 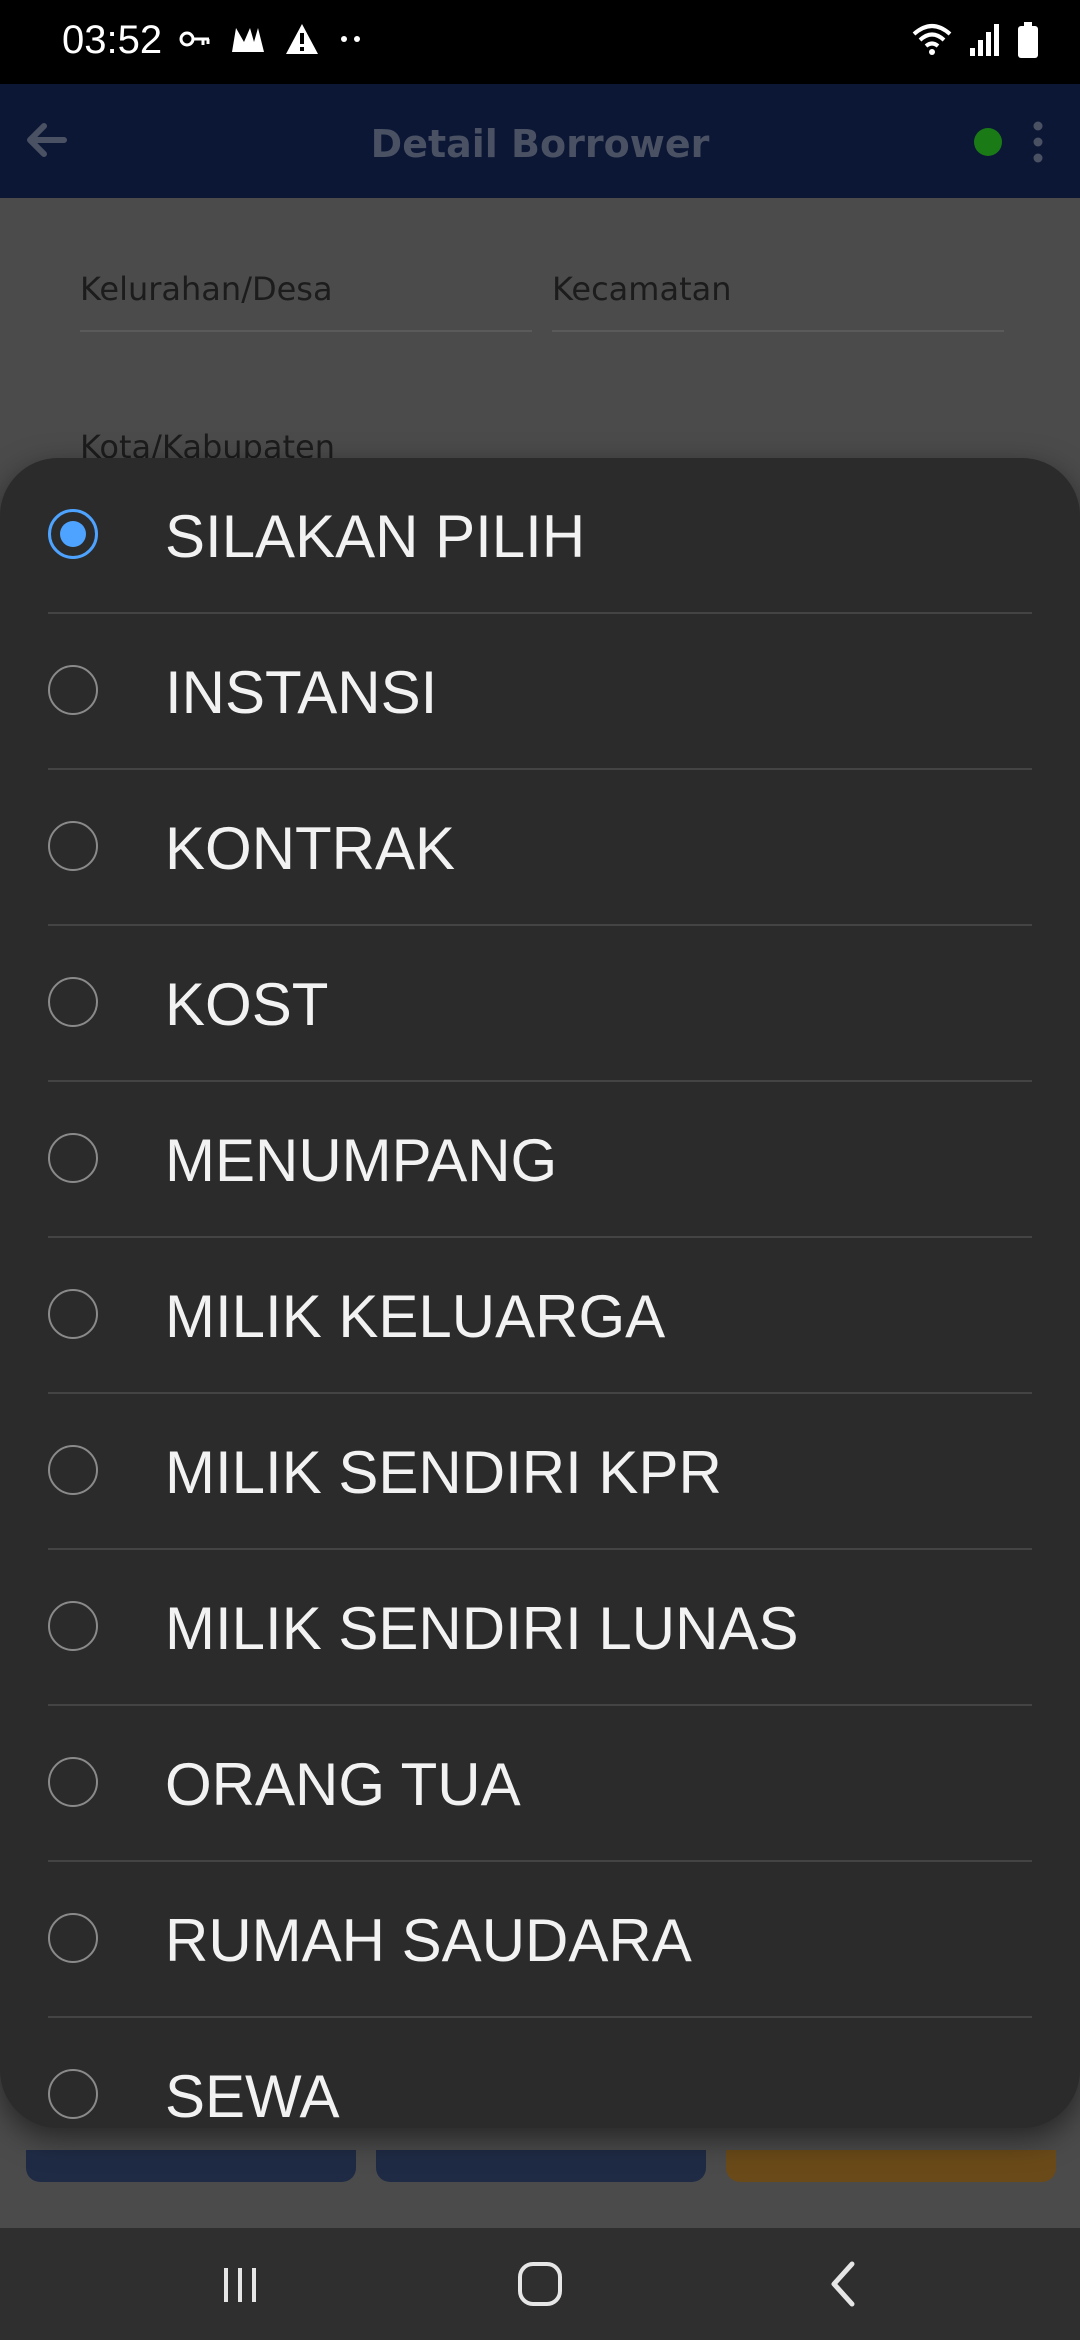 I want to click on status-icons-right, so click(x=975, y=40).